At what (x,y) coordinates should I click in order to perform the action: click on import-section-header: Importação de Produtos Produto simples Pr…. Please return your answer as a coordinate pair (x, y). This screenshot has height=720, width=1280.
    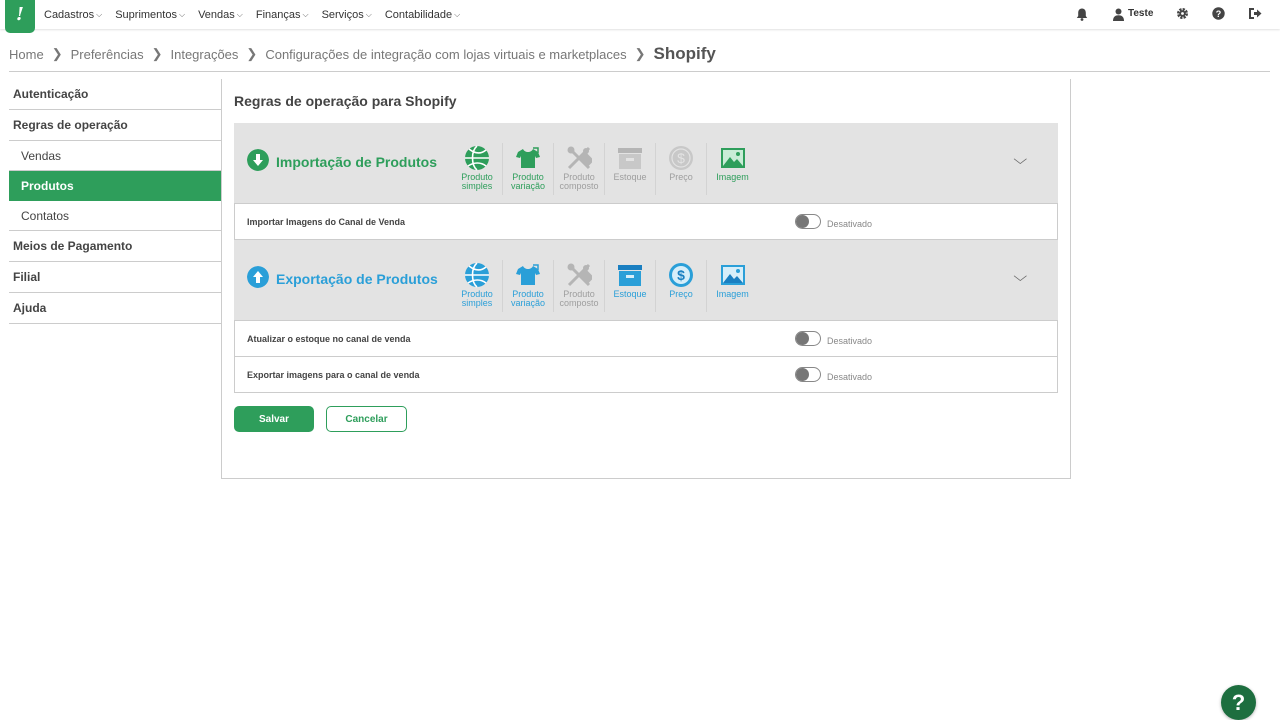
    Looking at the image, I should click on (646, 163).